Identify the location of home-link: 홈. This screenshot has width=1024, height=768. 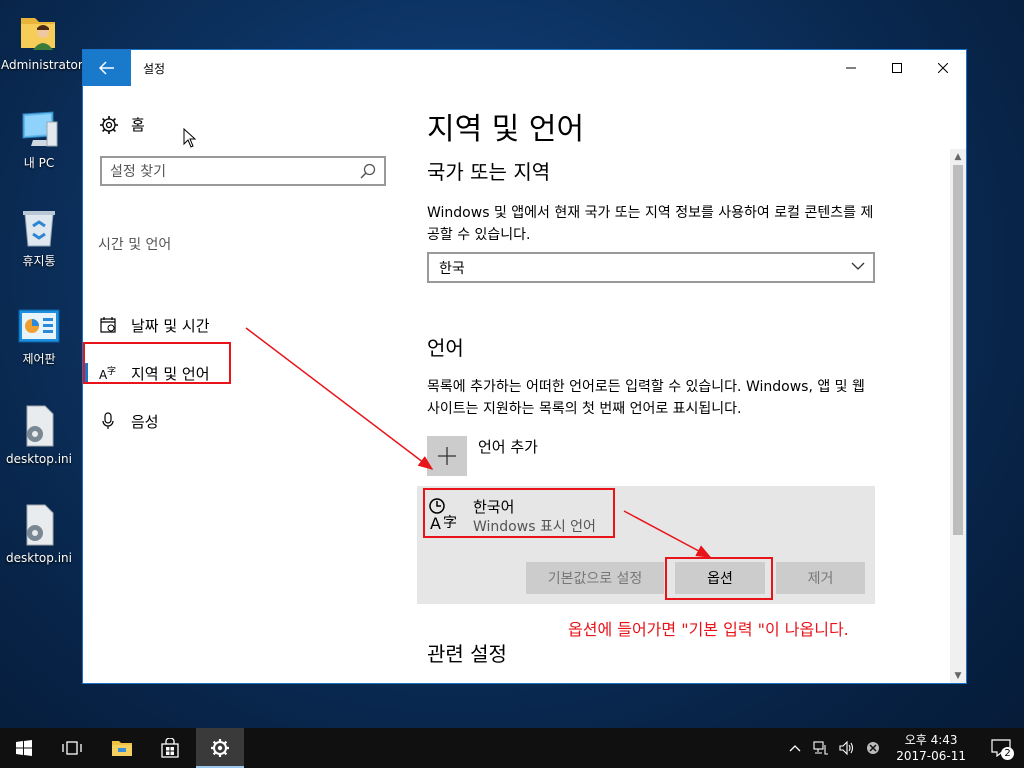
(122, 124).